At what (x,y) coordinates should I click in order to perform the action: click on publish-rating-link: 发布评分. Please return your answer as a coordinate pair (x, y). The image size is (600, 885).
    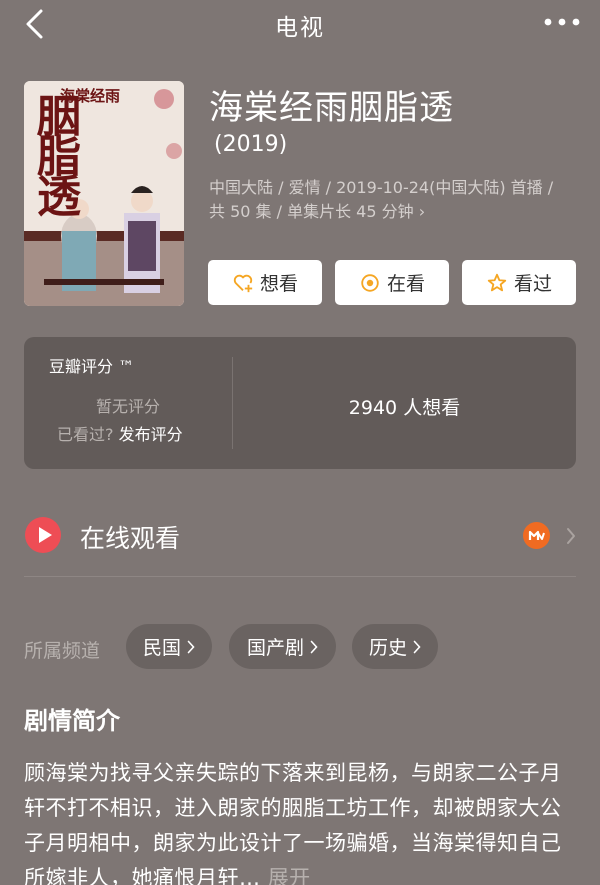
    Looking at the image, I should click on (151, 434).